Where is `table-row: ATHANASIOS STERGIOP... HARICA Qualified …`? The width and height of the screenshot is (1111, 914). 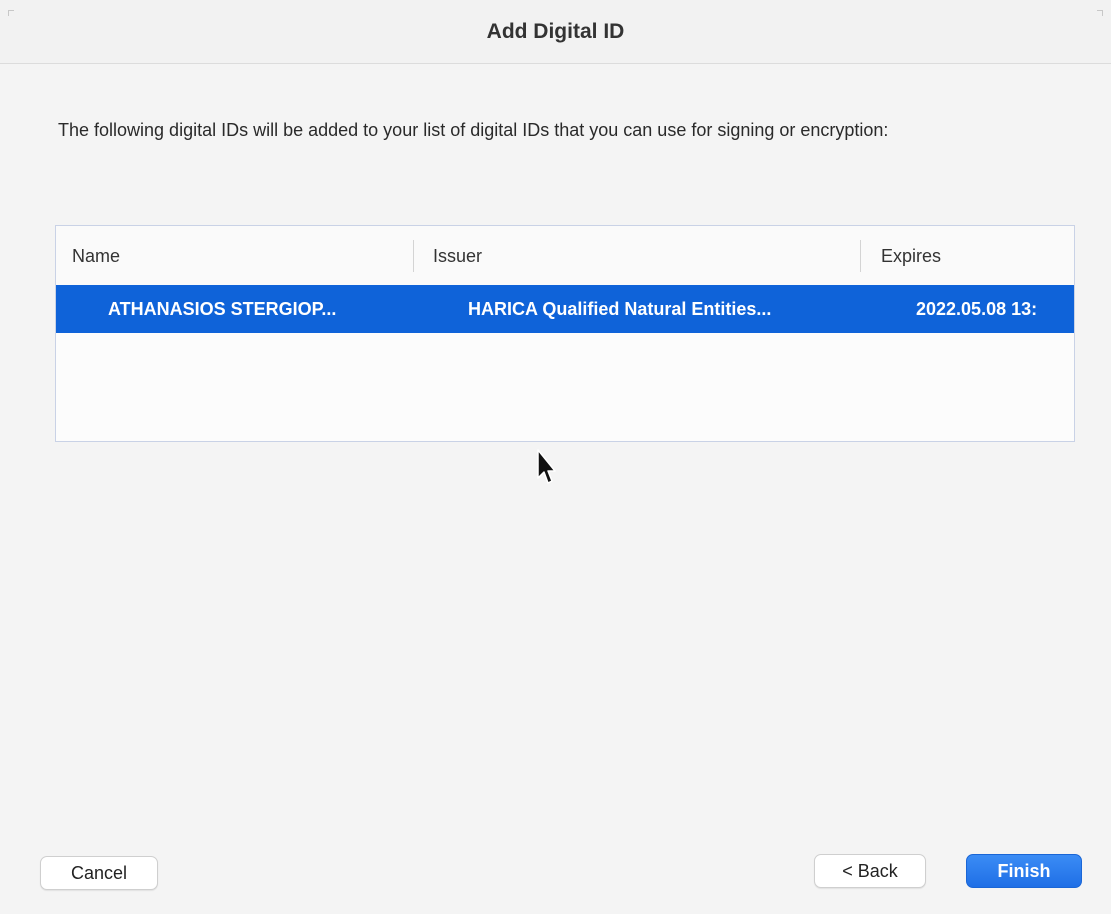 table-row: ATHANASIOS STERGIOP... HARICA Qualified … is located at coordinates (565, 309).